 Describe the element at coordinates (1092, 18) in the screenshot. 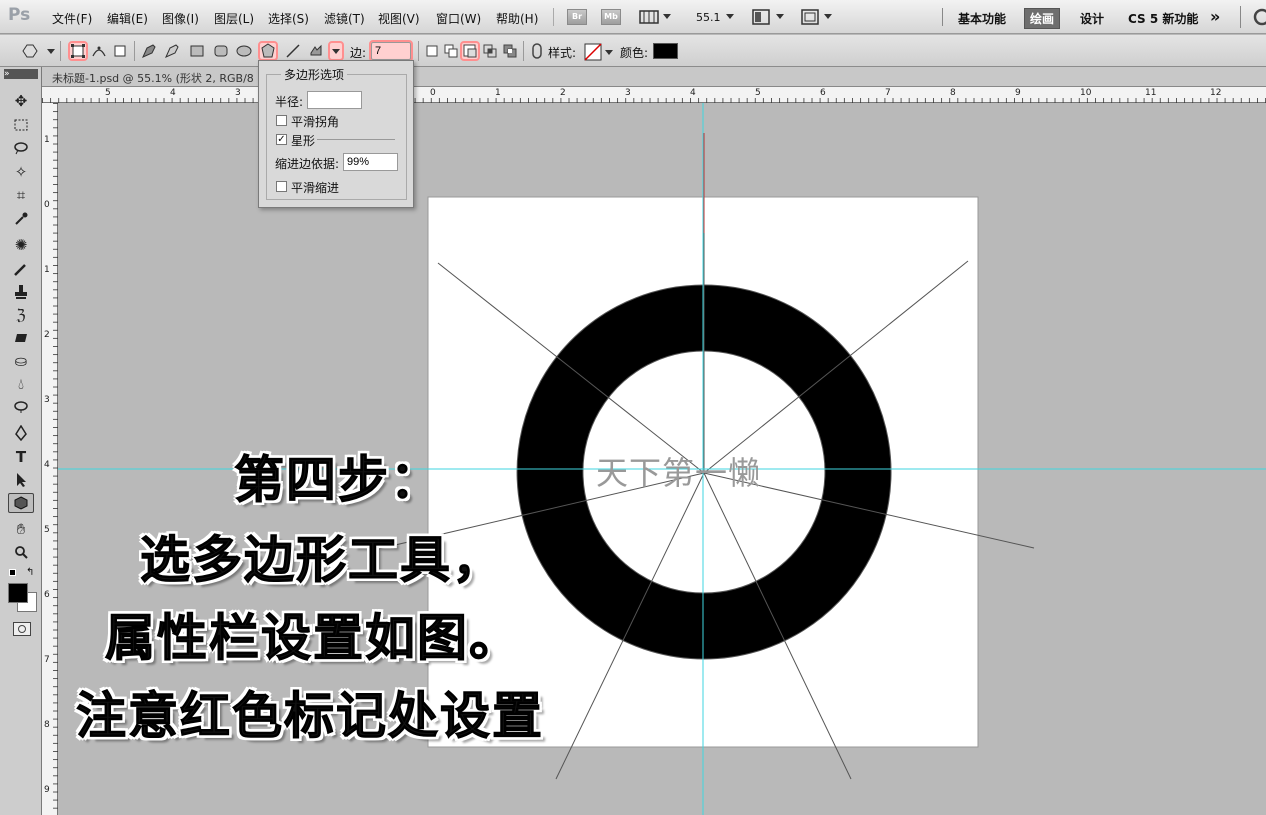

I see `workspace-design: 设计` at that location.